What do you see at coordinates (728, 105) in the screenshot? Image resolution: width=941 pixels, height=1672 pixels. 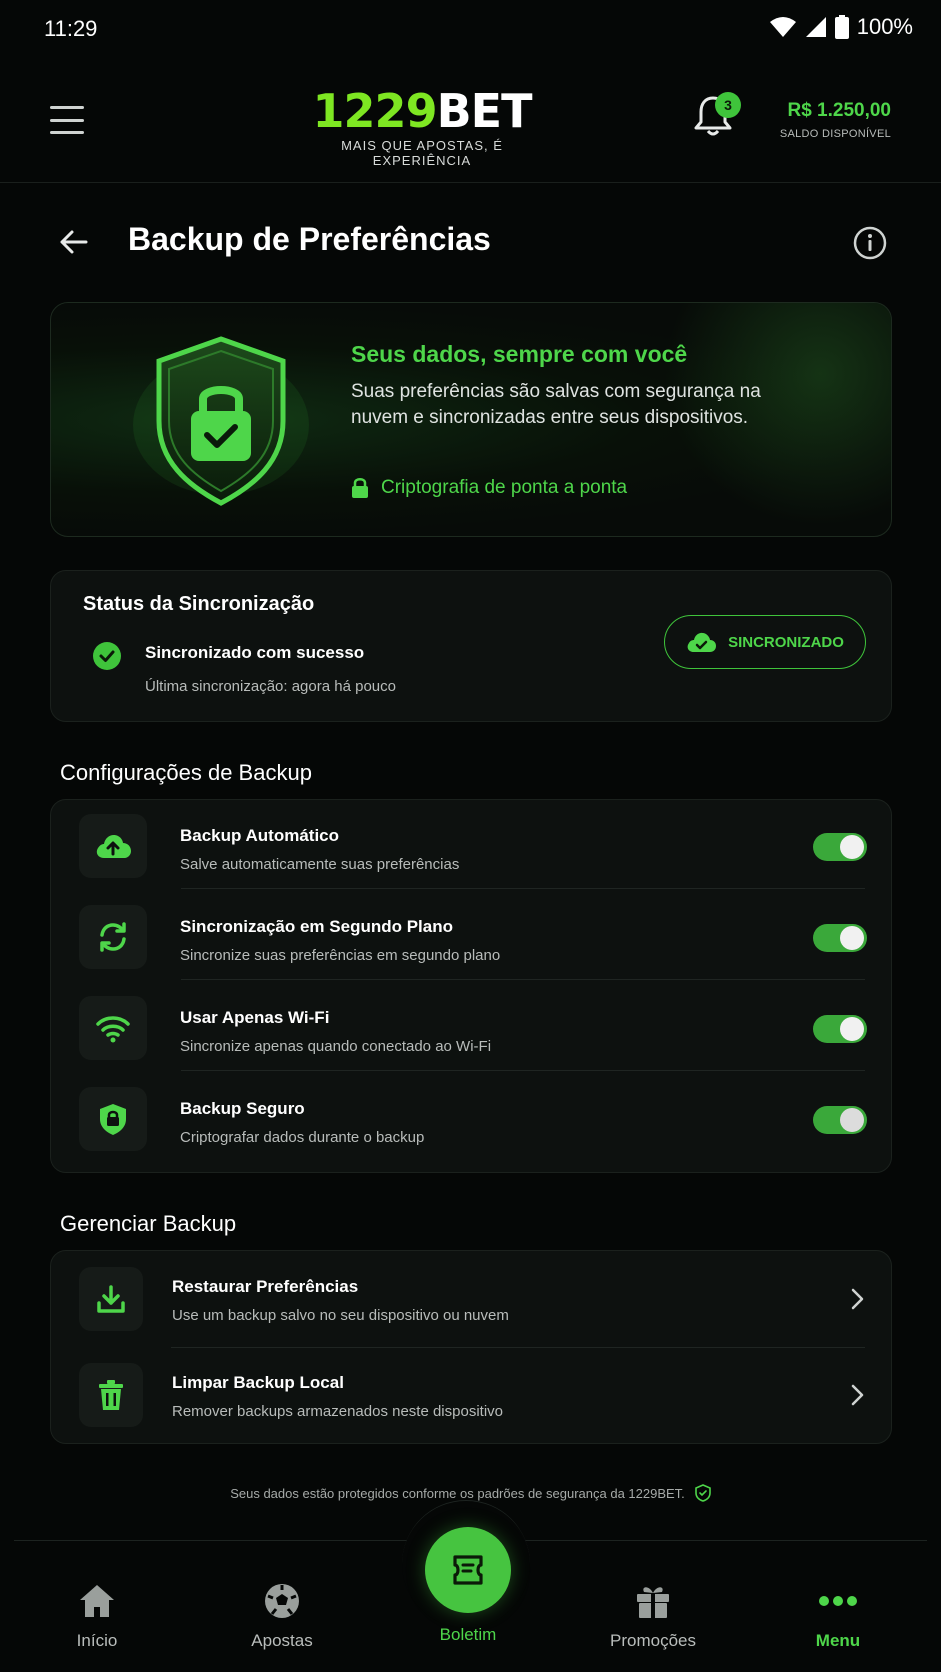 I see `notification-badge: 3` at bounding box center [728, 105].